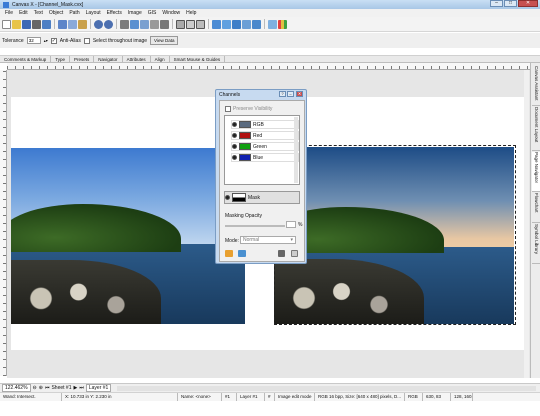 Image resolution: width=540 pixels, height=416 pixels. Describe the element at coordinates (190, 24) in the screenshot. I see `transform-icon` at that location.